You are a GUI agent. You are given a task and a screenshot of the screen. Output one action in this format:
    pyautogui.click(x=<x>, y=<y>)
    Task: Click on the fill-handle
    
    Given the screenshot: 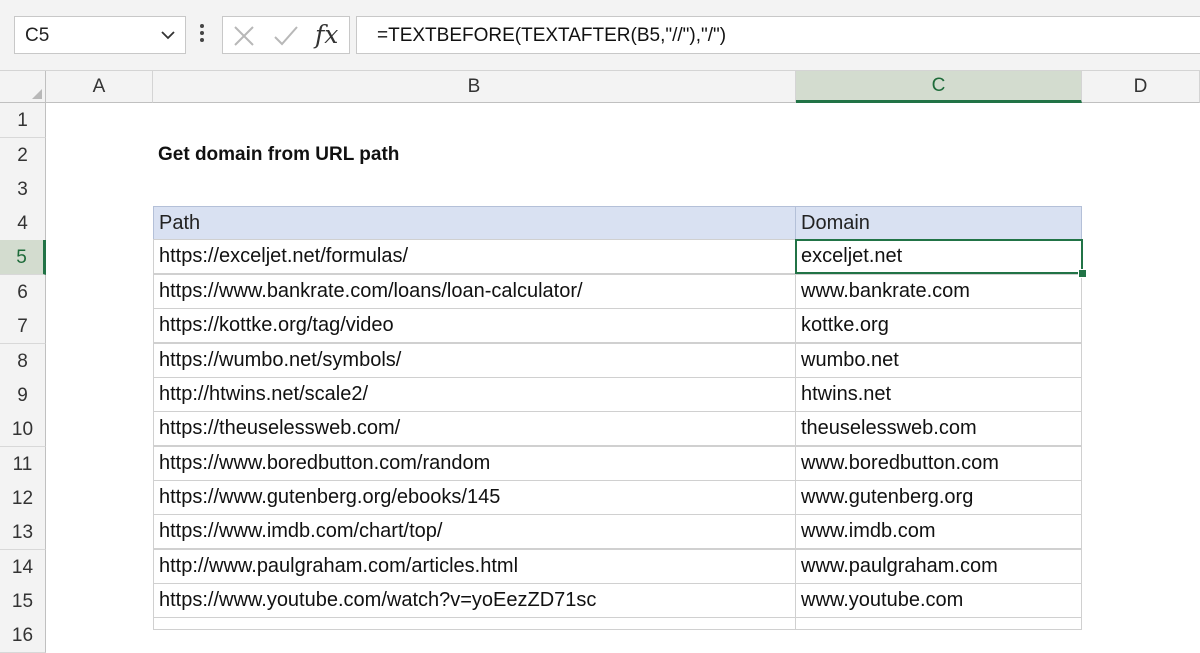 What is the action you would take?
    pyautogui.click(x=1082, y=273)
    